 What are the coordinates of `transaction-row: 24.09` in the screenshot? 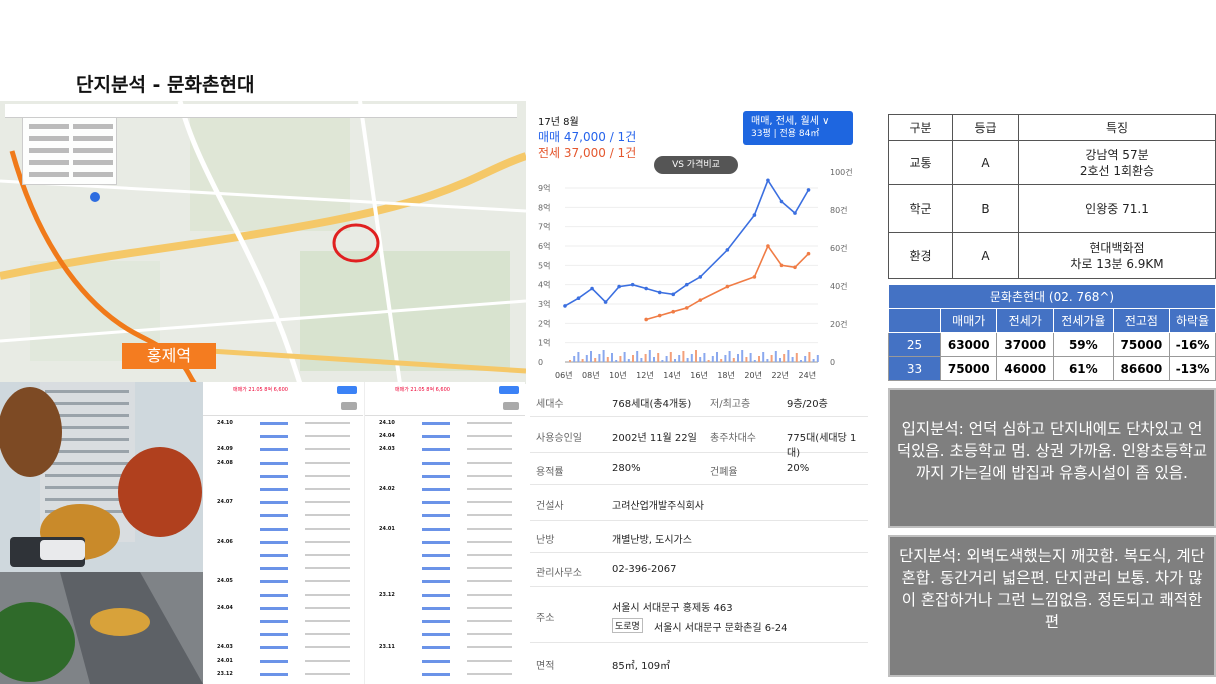 It's located at (283, 449).